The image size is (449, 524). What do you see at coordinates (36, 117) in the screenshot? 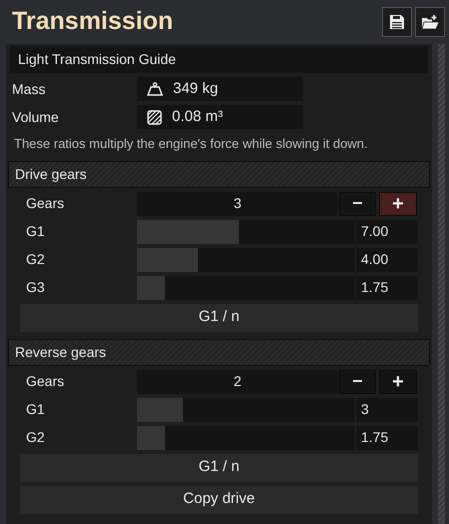
I see `stat-label: Volume` at bounding box center [36, 117].